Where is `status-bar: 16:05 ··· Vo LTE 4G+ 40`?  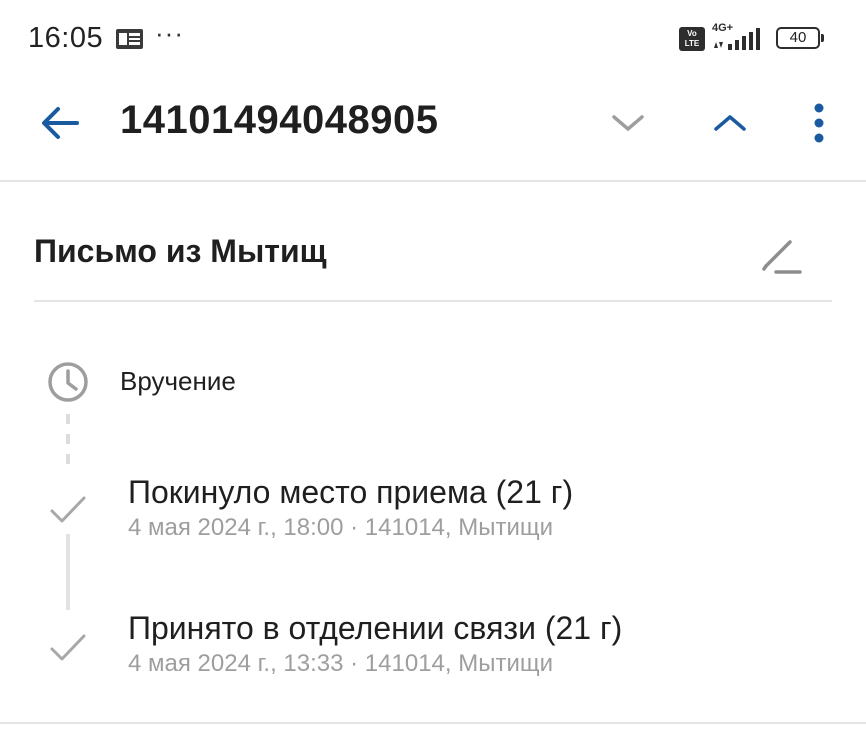 status-bar: 16:05 ··· Vo LTE 4G+ 40 is located at coordinates (433, 40).